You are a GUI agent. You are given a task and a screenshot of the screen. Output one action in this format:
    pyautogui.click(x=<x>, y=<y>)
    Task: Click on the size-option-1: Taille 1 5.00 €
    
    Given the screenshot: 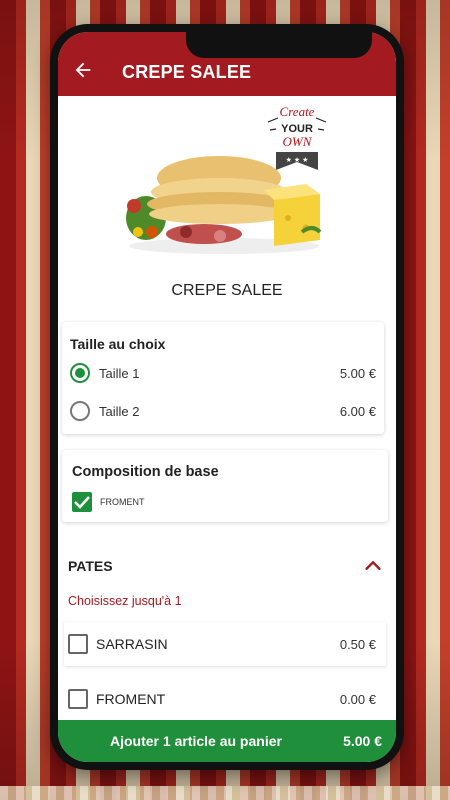 What is the action you would take?
    pyautogui.click(x=223, y=373)
    